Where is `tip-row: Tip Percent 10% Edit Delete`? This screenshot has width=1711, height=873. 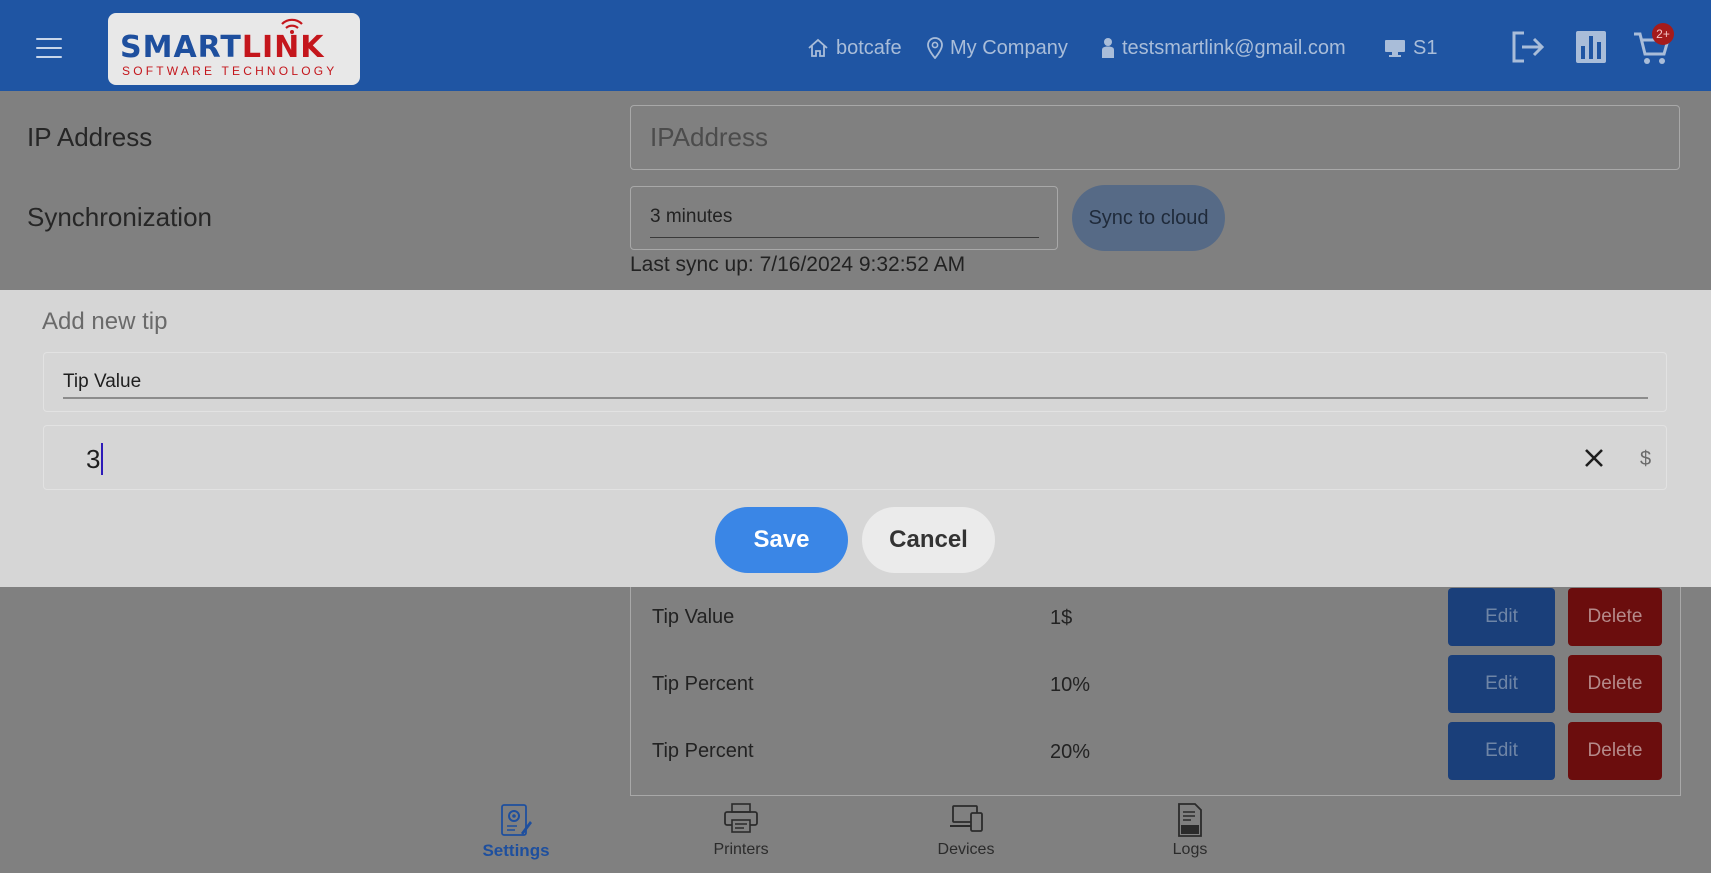 tip-row: Tip Percent 10% Edit Delete is located at coordinates (1155, 683).